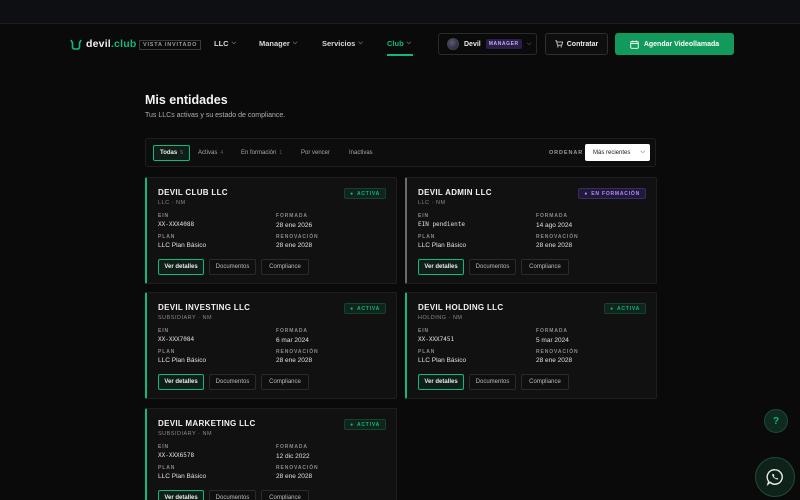  Describe the element at coordinates (400, 12) in the screenshot. I see `top-strip` at that location.